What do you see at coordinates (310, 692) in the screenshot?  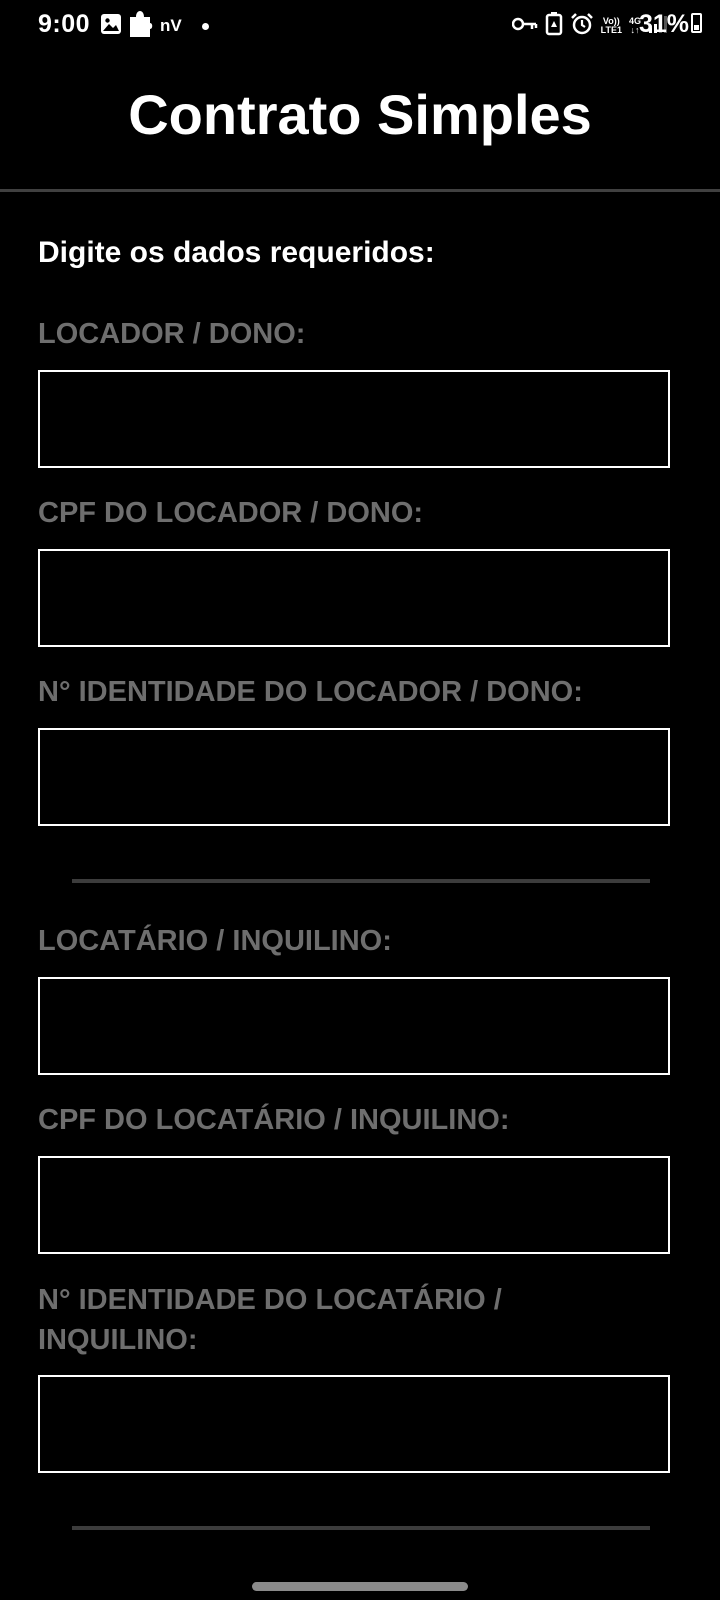 I see `landlord-id-label: N° IDENTIDADE DO LOCADOR / DONO:` at bounding box center [310, 692].